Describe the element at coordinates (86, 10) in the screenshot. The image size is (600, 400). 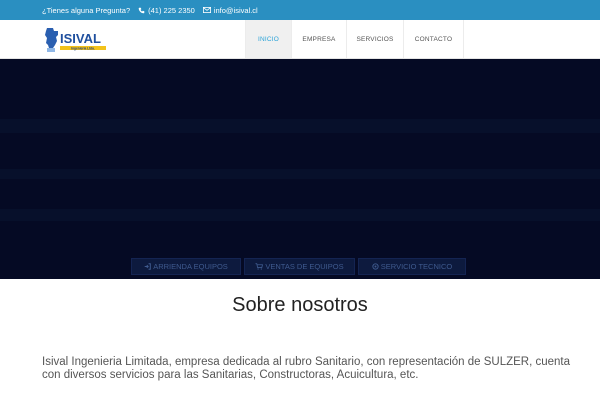
I see `question-text: ¿Tienes alguna Pregunta?` at that location.